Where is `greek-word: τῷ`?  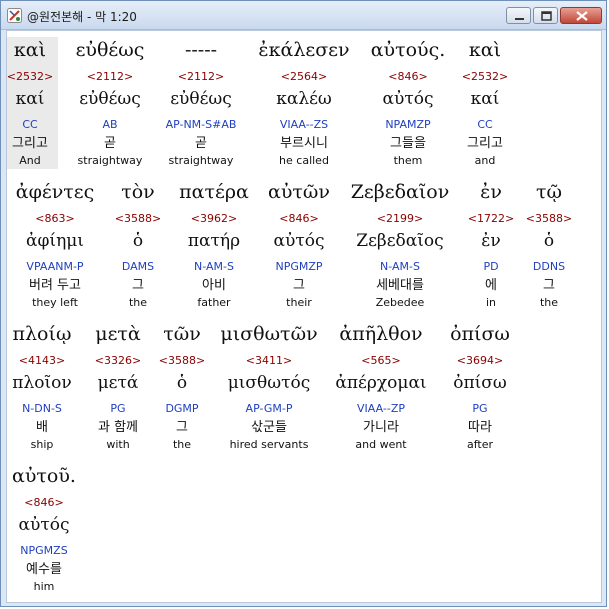 greek-word: τῷ is located at coordinates (548, 192).